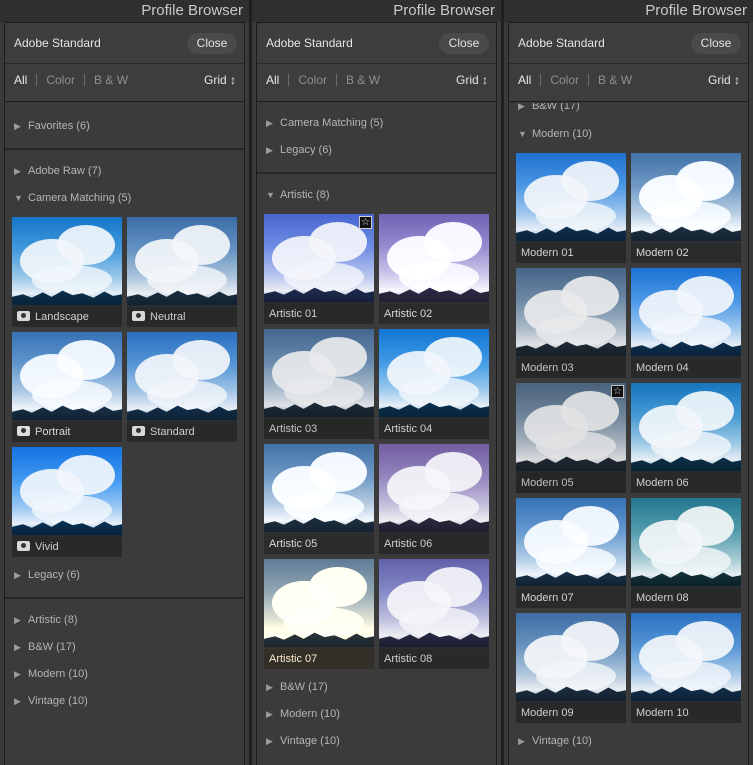 This screenshot has height=765, width=753. Describe the element at coordinates (571, 483) in the screenshot. I see `thumb-label: Modern 05` at that location.